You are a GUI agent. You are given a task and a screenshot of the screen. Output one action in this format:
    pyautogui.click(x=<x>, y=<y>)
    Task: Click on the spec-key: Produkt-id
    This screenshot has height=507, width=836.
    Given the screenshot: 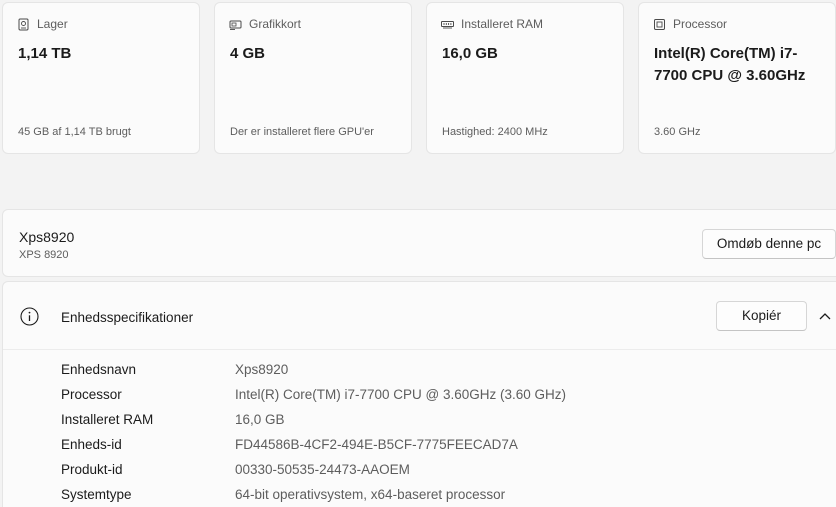 What is the action you would take?
    pyautogui.click(x=92, y=469)
    